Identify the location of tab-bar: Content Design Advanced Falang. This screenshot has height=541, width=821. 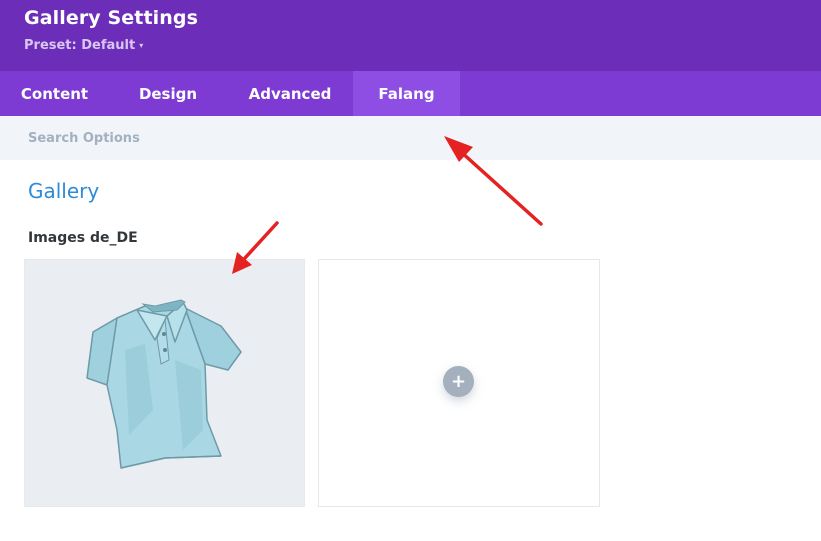
(410, 93).